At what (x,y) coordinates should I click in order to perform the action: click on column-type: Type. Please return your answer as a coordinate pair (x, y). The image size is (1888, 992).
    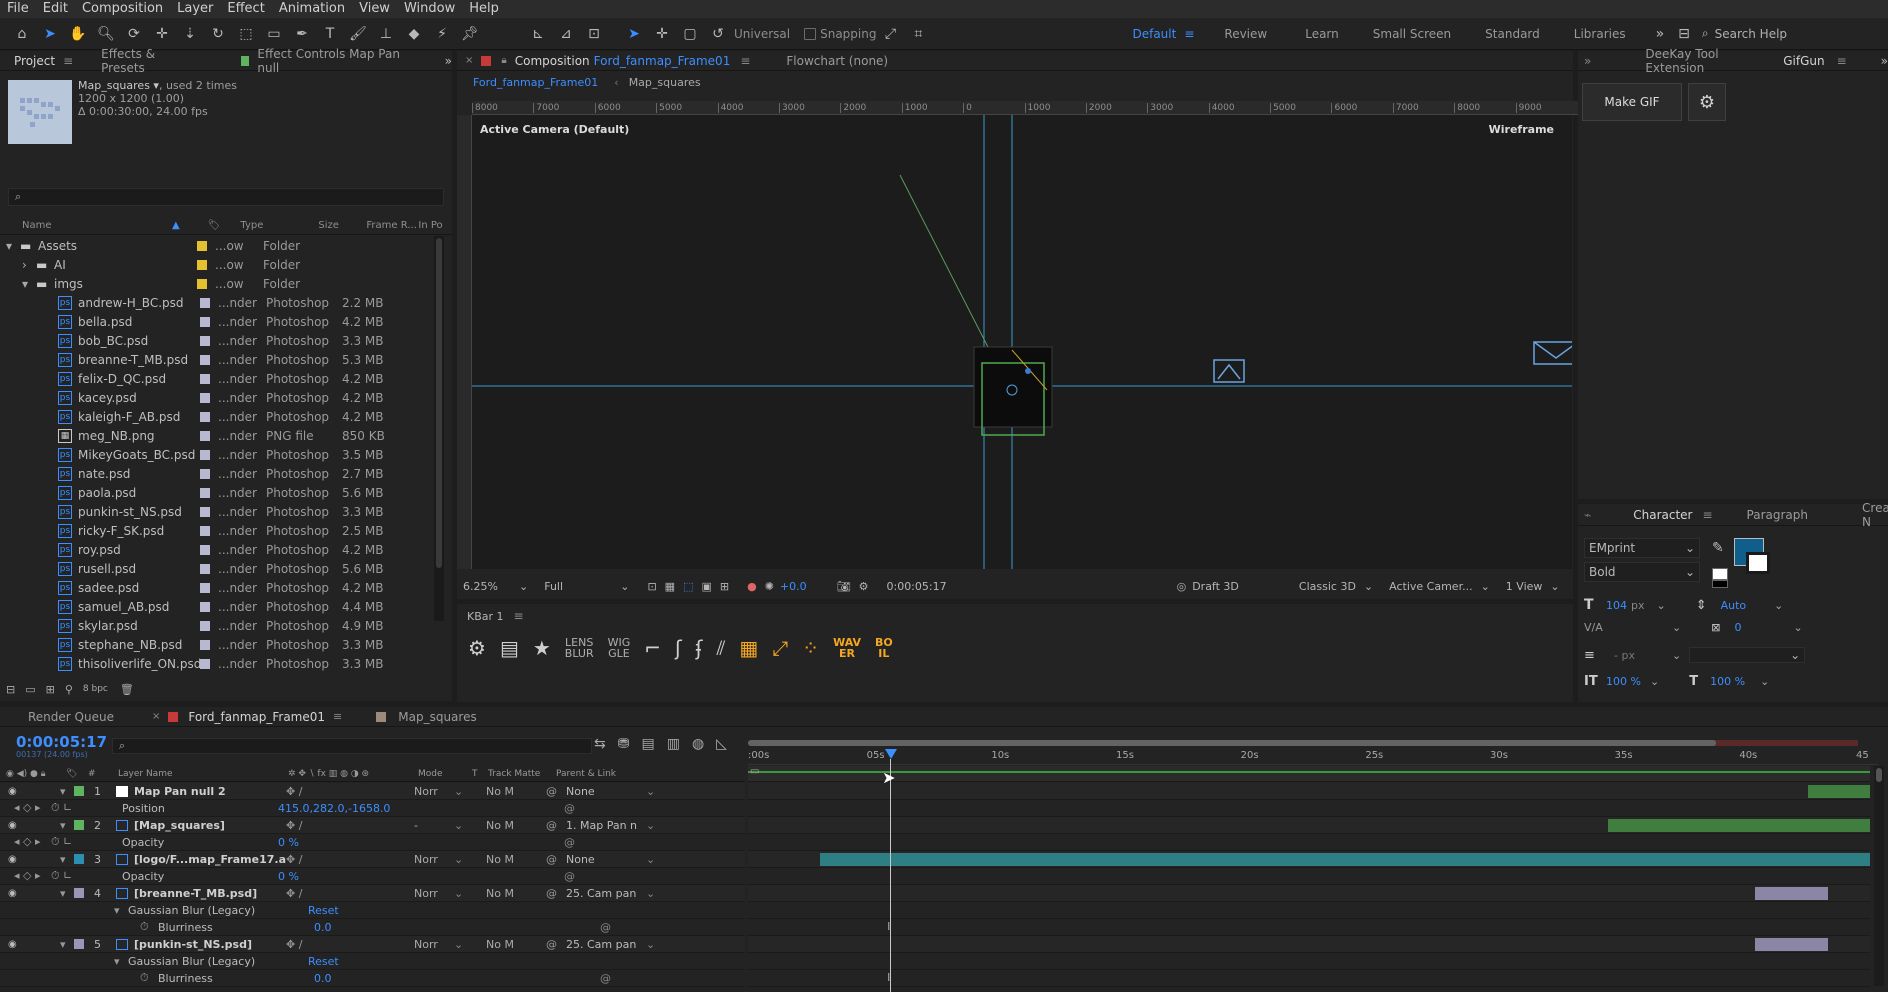
    Looking at the image, I should click on (279, 225).